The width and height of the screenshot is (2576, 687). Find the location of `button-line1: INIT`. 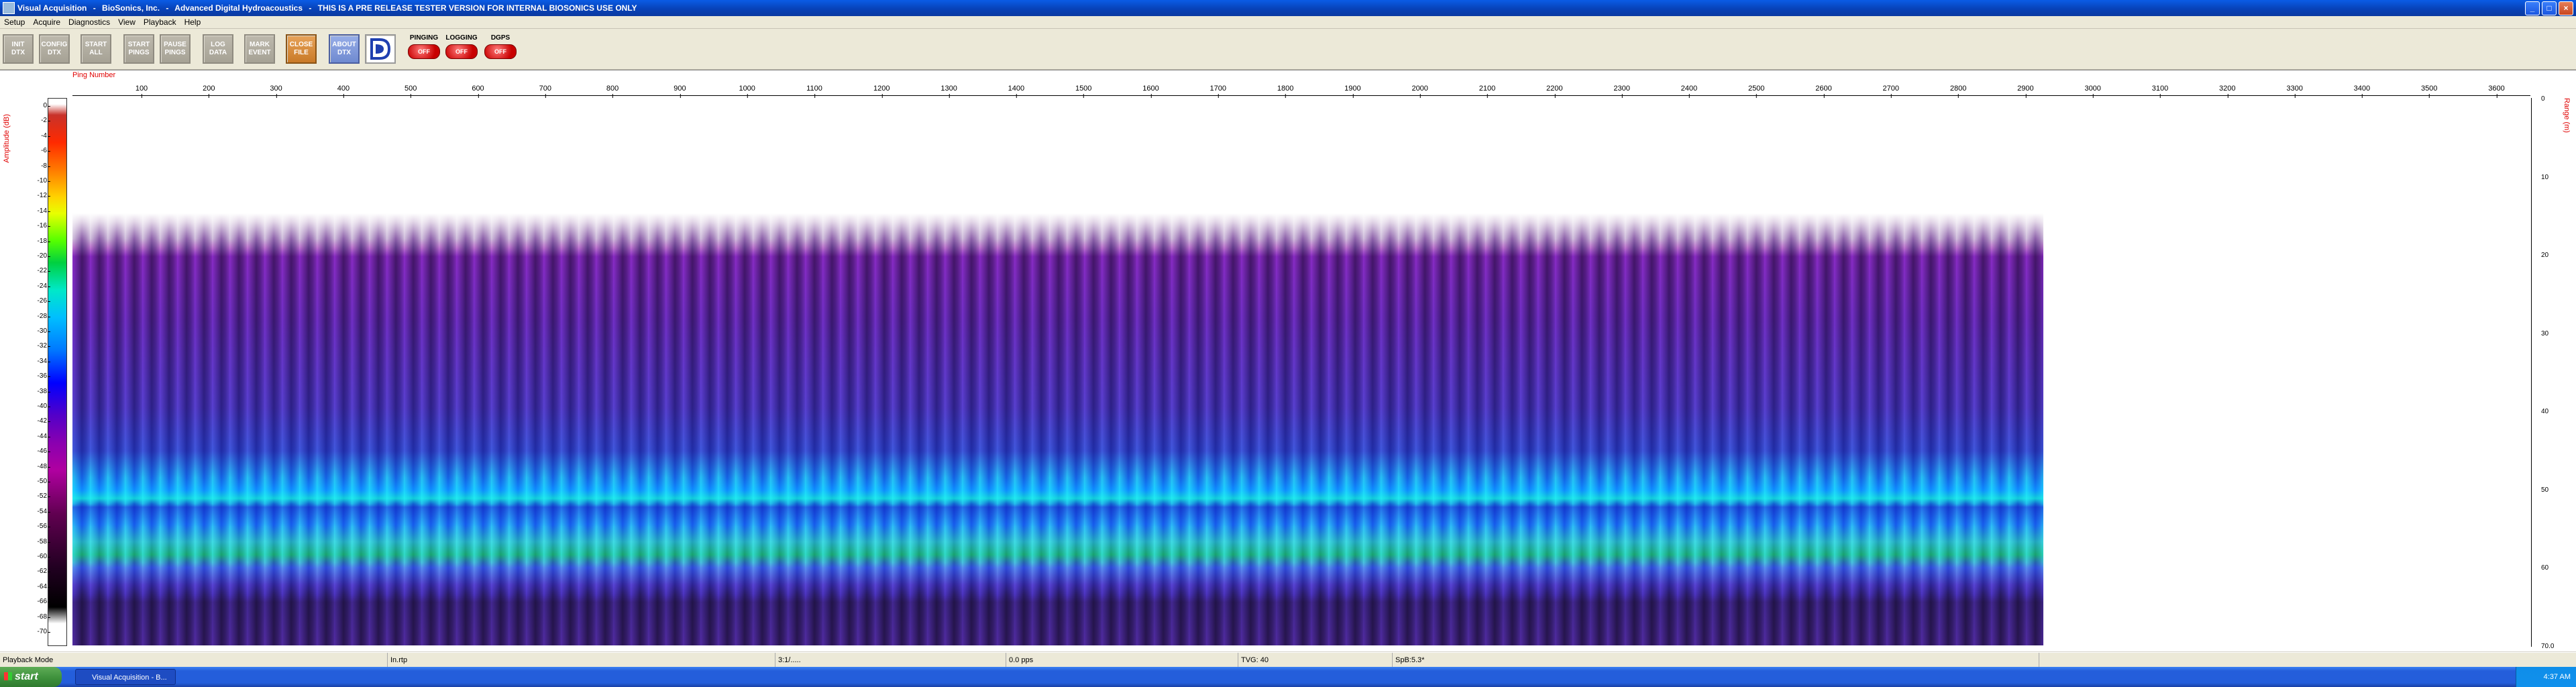

button-line1: INIT is located at coordinates (18, 45).